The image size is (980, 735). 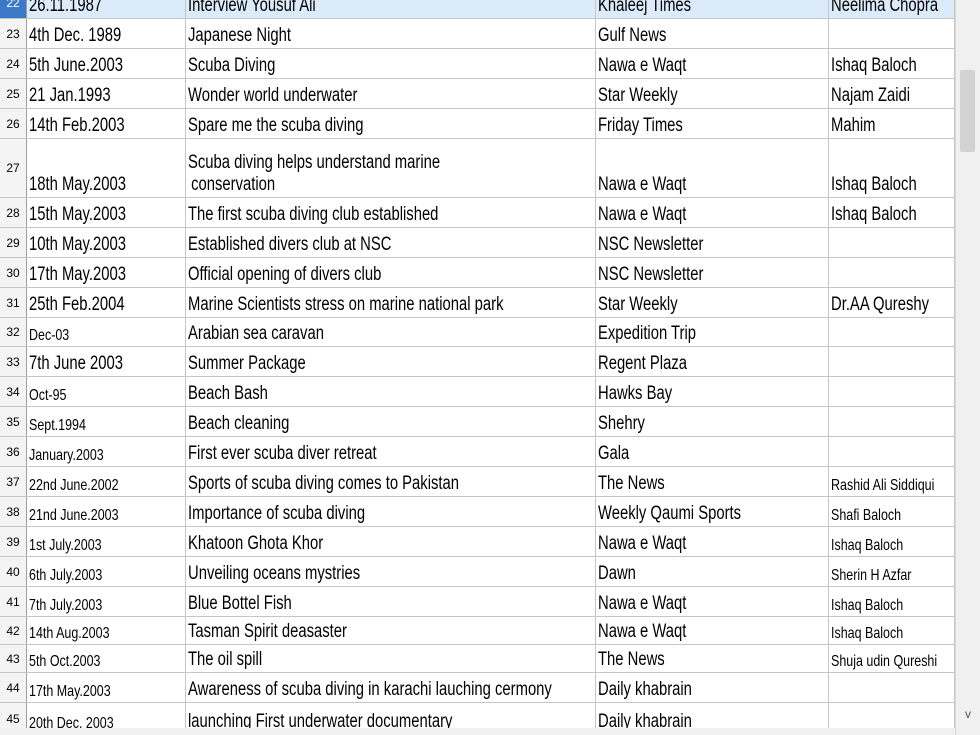 I want to click on title-cell: Wonder world underwater, so click(x=391, y=93).